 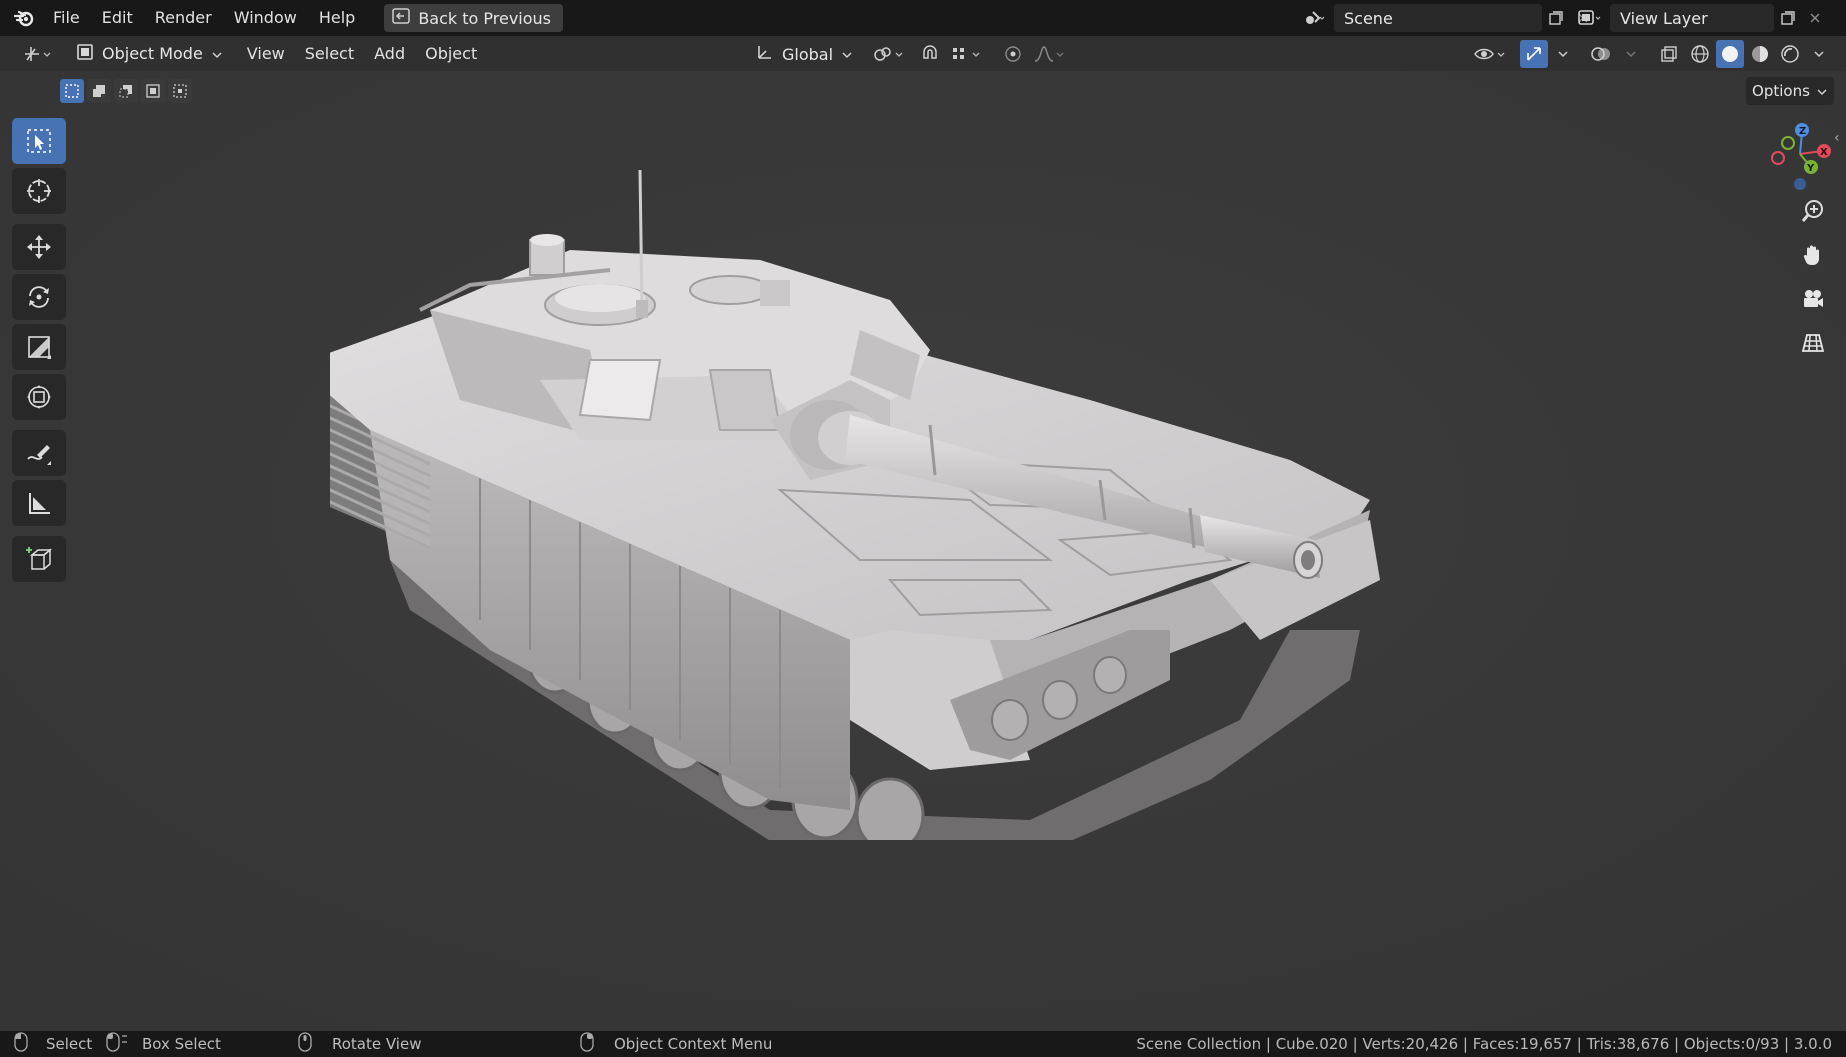 I want to click on object-mode-icon, so click(x=85, y=54).